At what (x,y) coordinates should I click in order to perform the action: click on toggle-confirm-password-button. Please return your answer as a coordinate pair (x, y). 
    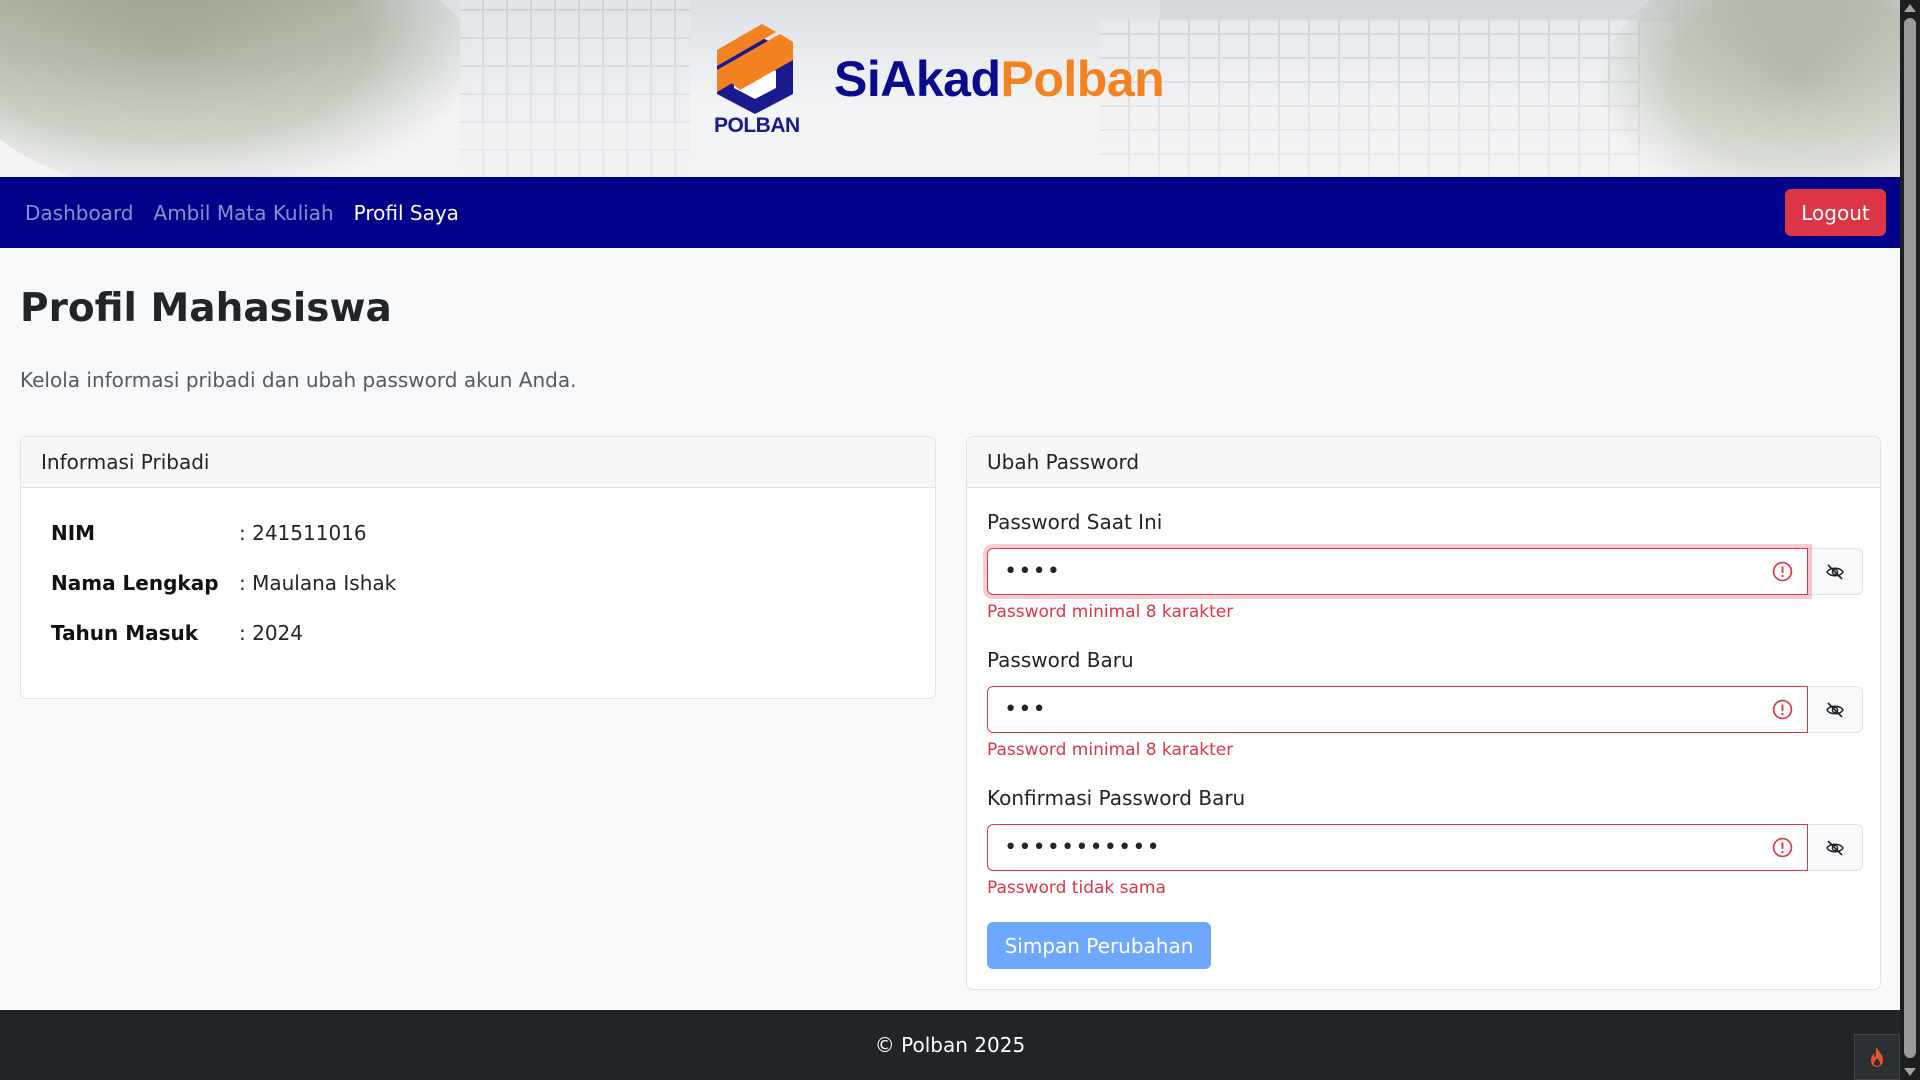
    Looking at the image, I should click on (1835, 847).